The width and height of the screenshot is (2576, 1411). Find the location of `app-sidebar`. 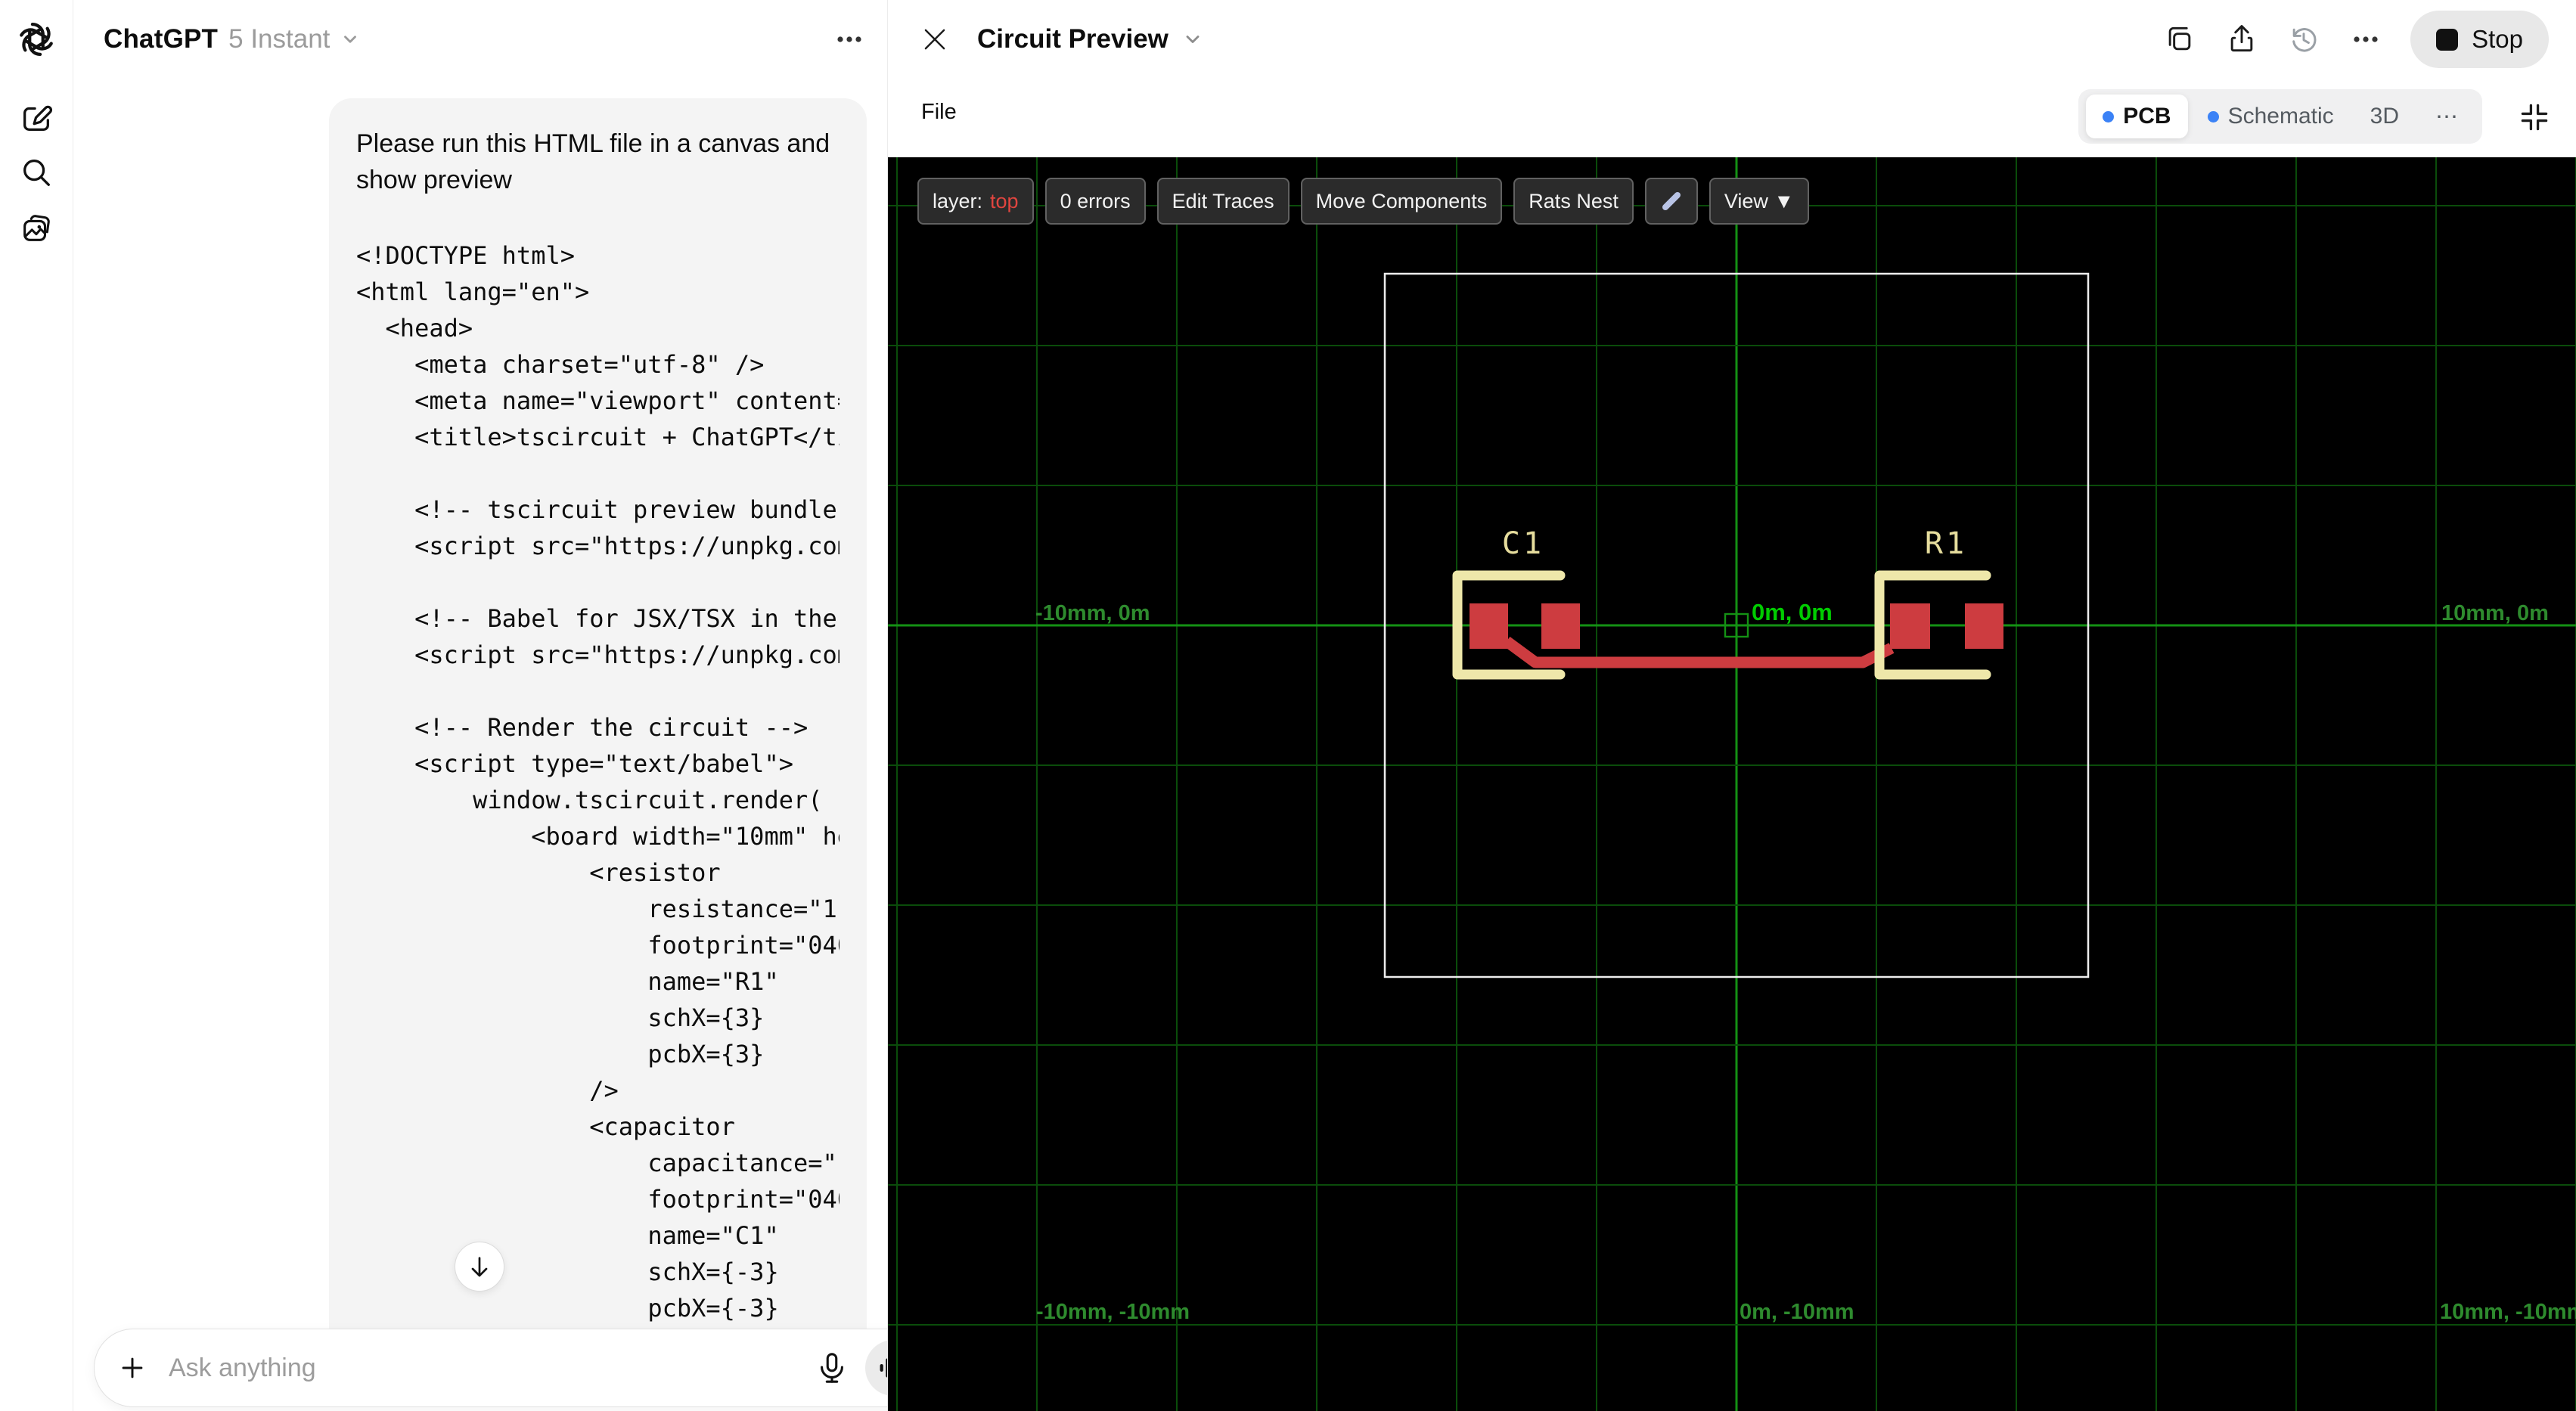

app-sidebar is located at coordinates (36, 705).